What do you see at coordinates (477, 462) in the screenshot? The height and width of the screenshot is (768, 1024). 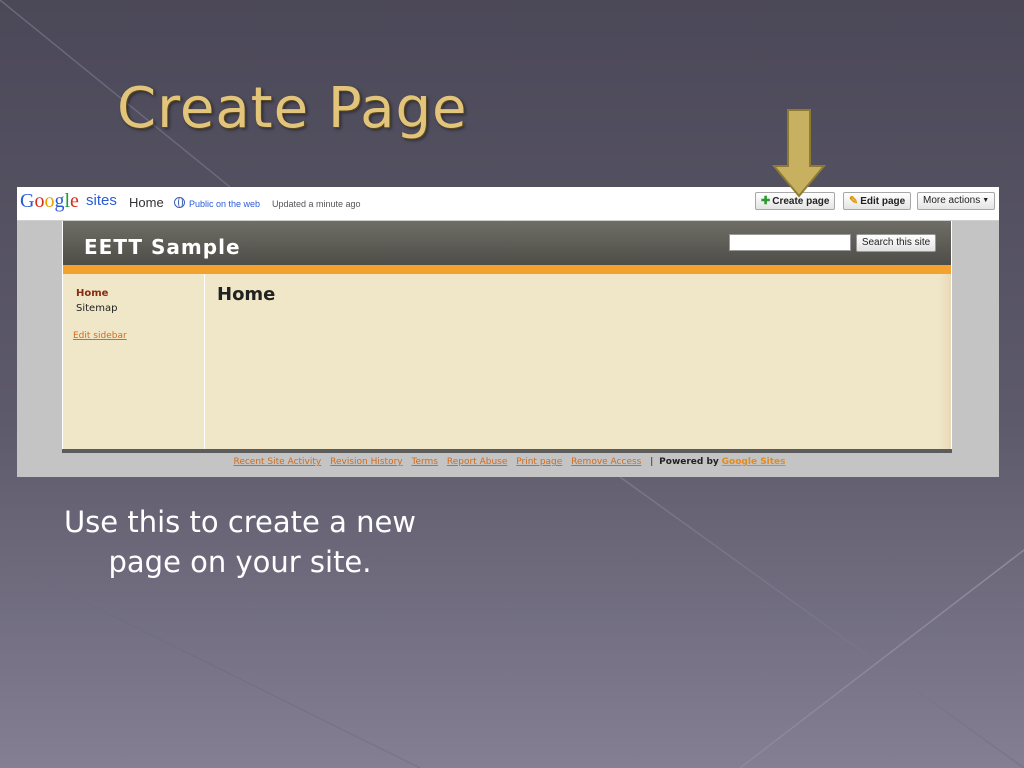 I see `footer-link-report-abuse: Report Abuse` at bounding box center [477, 462].